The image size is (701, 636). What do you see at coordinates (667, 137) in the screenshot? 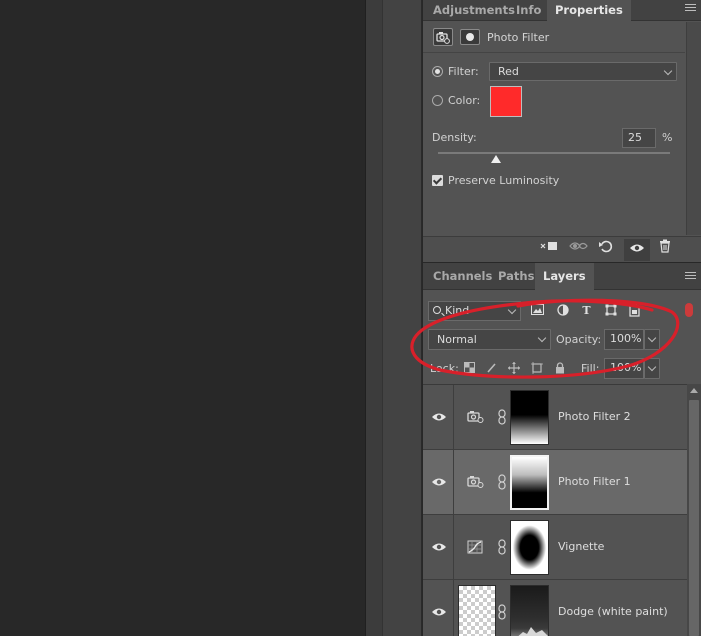
I see `density-unit: %` at bounding box center [667, 137].